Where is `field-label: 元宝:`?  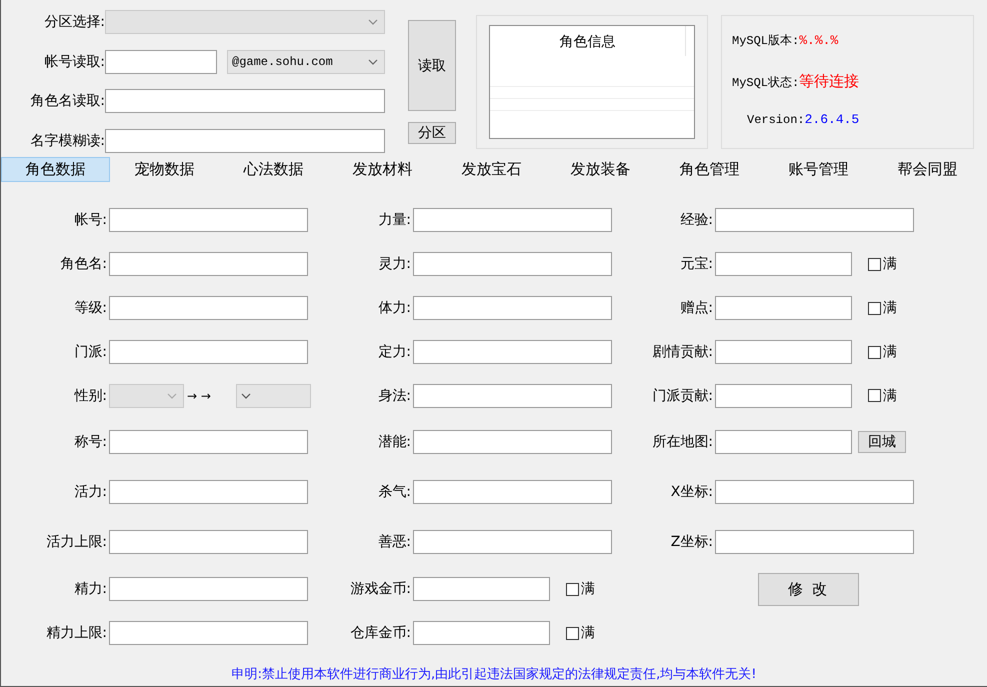 field-label: 元宝: is located at coordinates (696, 264).